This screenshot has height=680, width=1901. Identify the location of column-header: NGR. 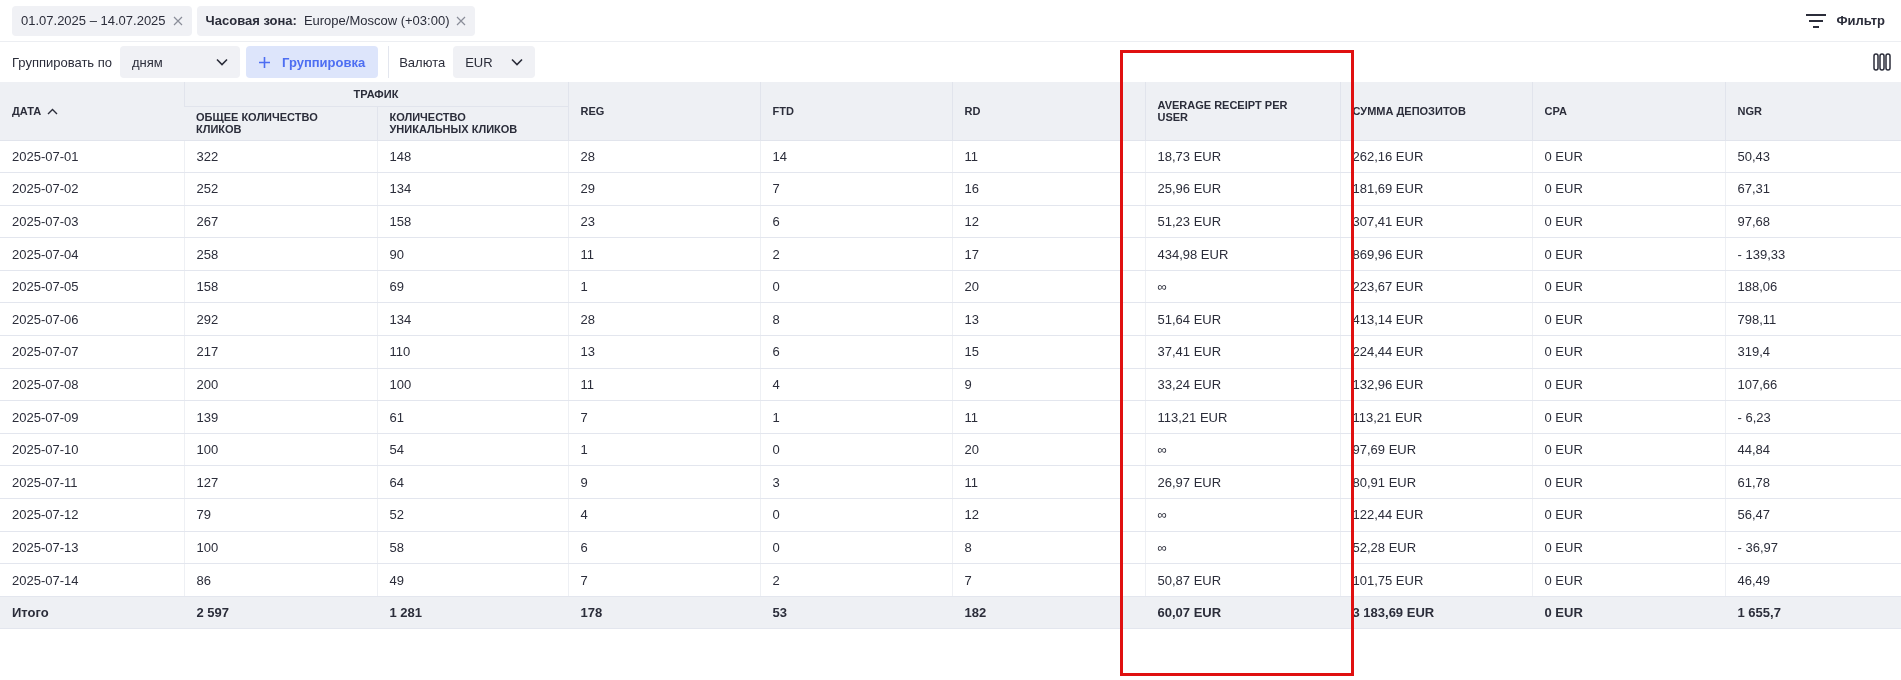
(1813, 111).